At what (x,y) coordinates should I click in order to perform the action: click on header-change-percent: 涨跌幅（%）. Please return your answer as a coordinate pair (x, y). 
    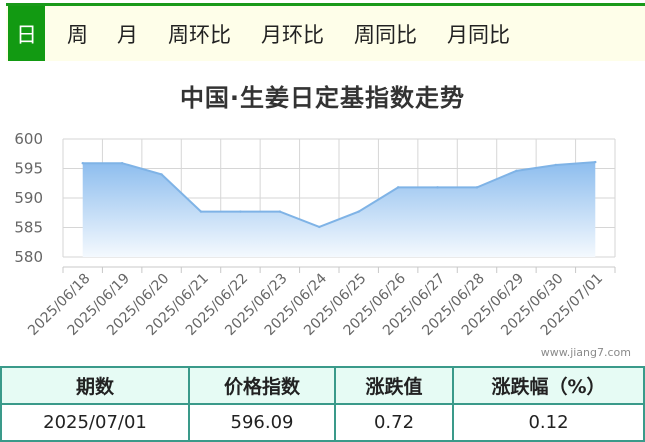
    Looking at the image, I should click on (548, 385).